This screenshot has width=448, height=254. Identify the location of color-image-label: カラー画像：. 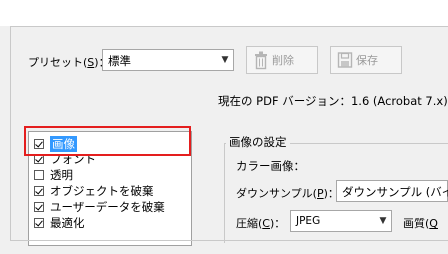
(270, 166).